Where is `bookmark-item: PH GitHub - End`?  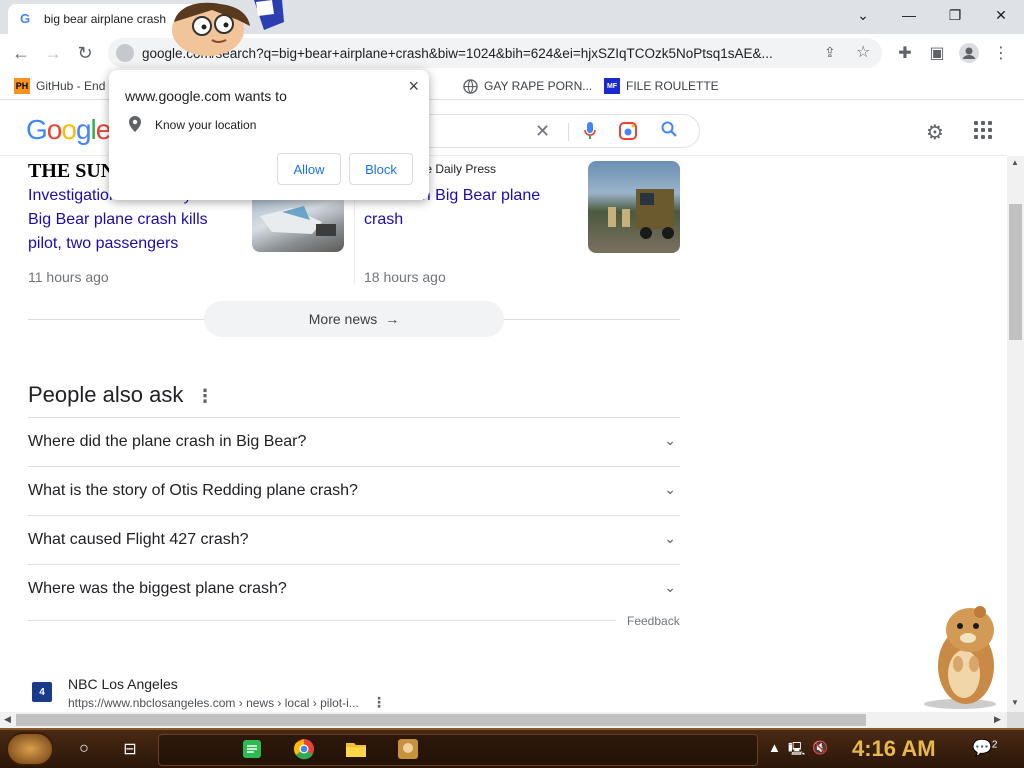
bookmark-item: PH GitHub - End is located at coordinates (59, 86).